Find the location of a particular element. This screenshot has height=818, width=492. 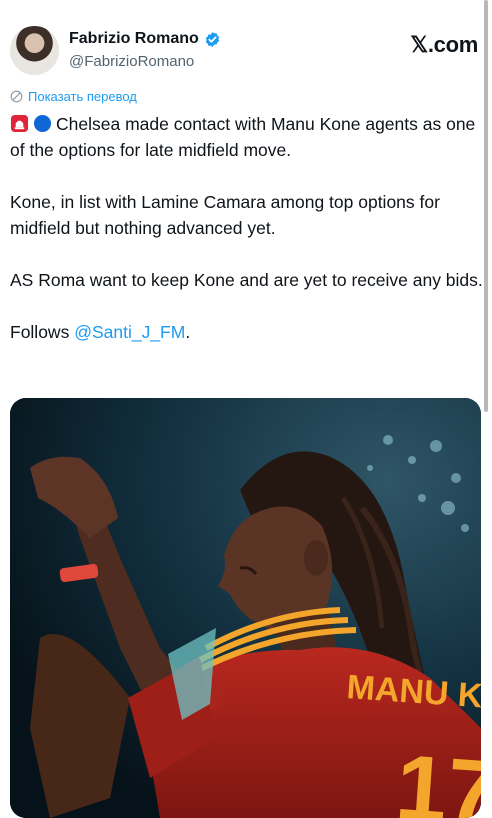

author-name-row: Fabrizio Romano is located at coordinates (145, 39).